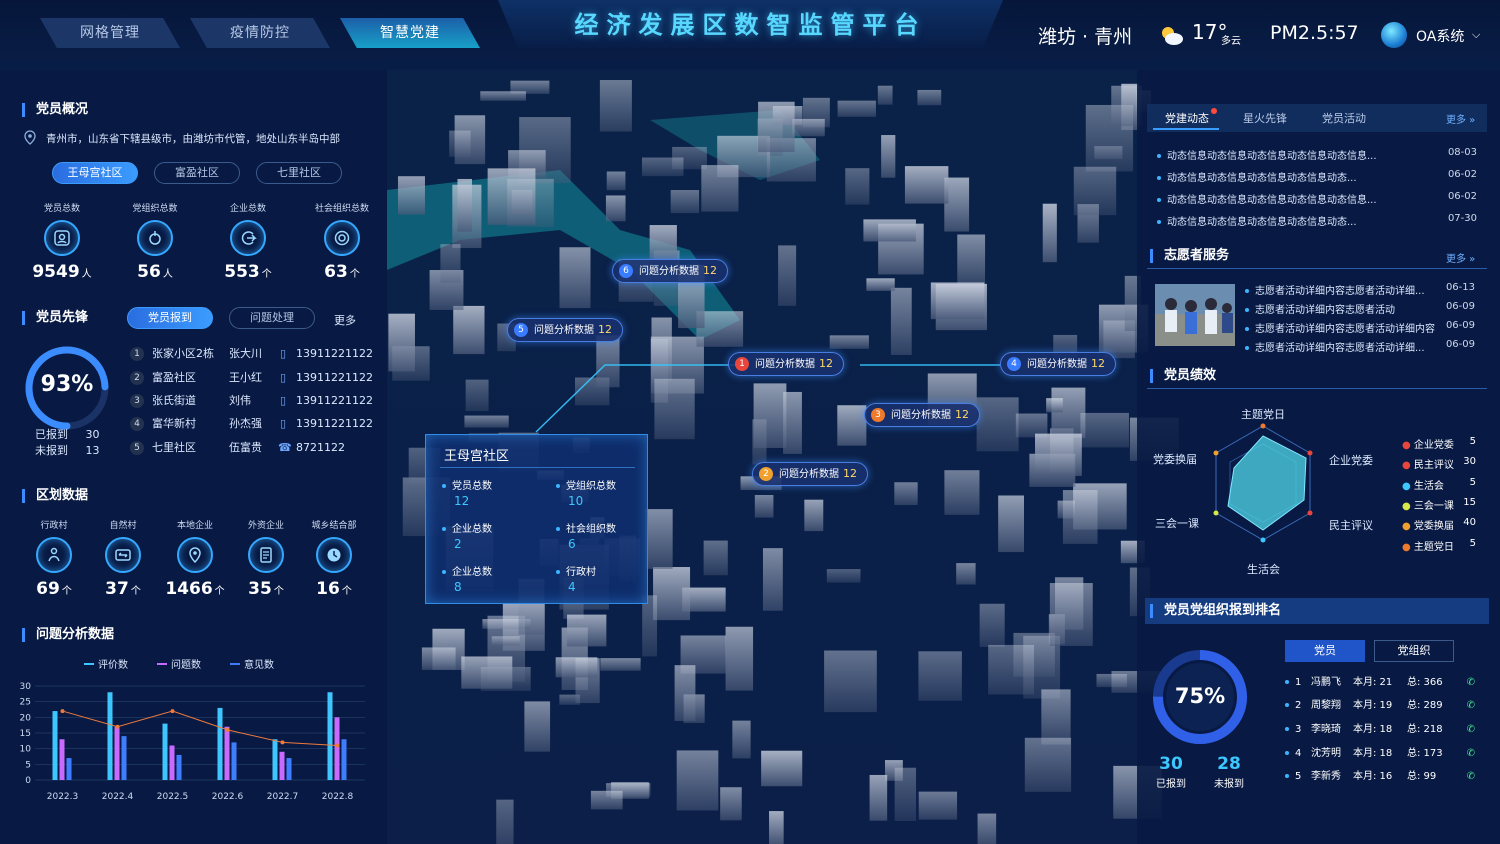  What do you see at coordinates (1460, 257) in the screenshot?
I see `volunteer-more-link: 更多 »` at bounding box center [1460, 257].